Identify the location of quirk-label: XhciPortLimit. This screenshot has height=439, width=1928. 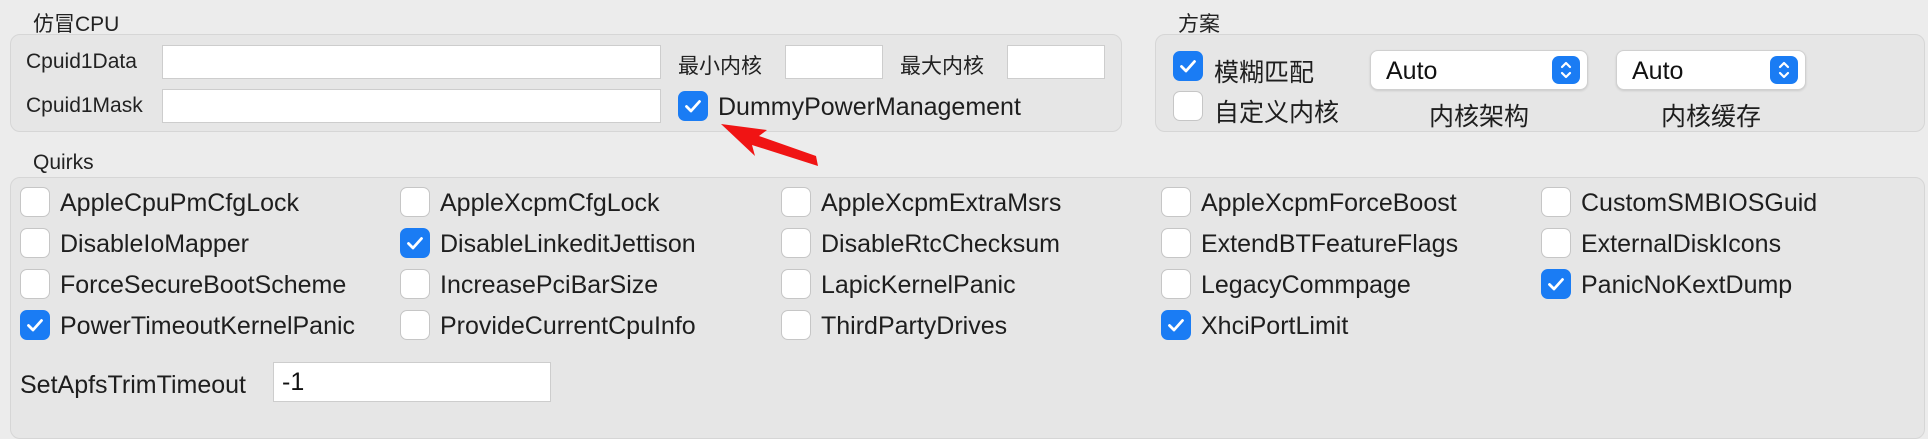
(1275, 326).